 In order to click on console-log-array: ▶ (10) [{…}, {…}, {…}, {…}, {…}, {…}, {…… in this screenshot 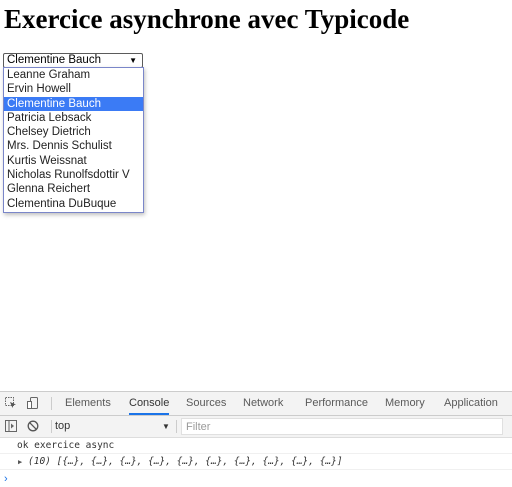, I will do `click(256, 462)`.